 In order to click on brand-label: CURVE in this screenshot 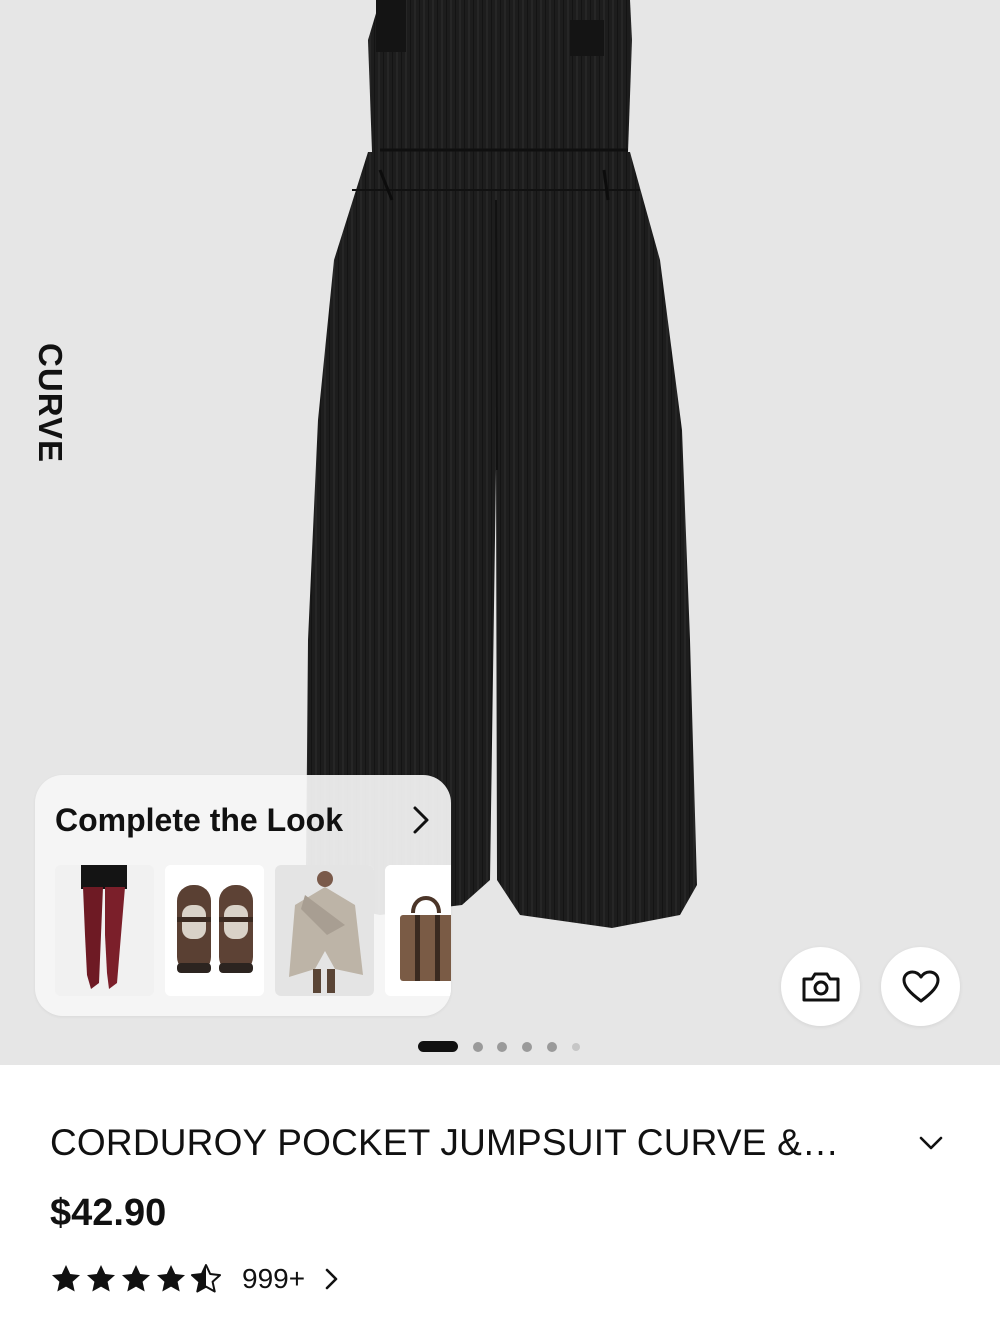, I will do `click(50, 402)`.